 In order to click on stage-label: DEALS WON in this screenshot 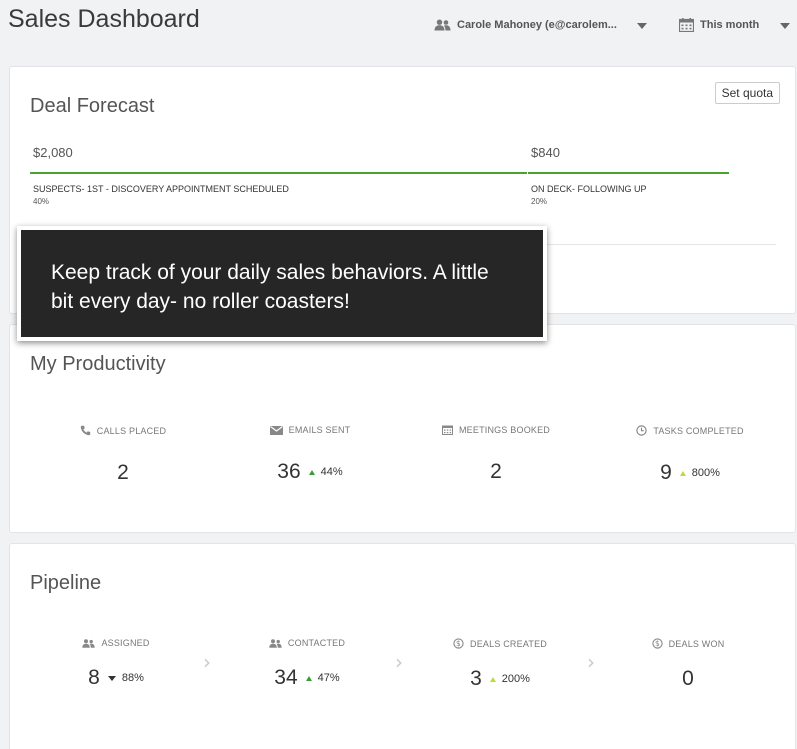, I will do `click(696, 643)`.